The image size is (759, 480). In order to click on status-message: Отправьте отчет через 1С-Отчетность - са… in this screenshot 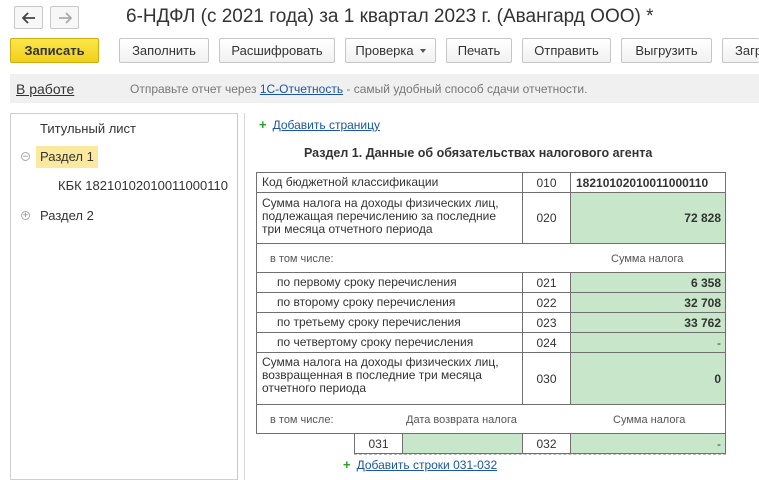, I will do `click(358, 89)`.